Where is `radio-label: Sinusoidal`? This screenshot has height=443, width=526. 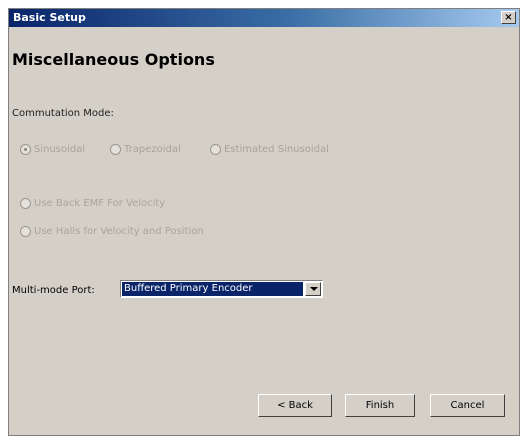 radio-label: Sinusoidal is located at coordinates (60, 149).